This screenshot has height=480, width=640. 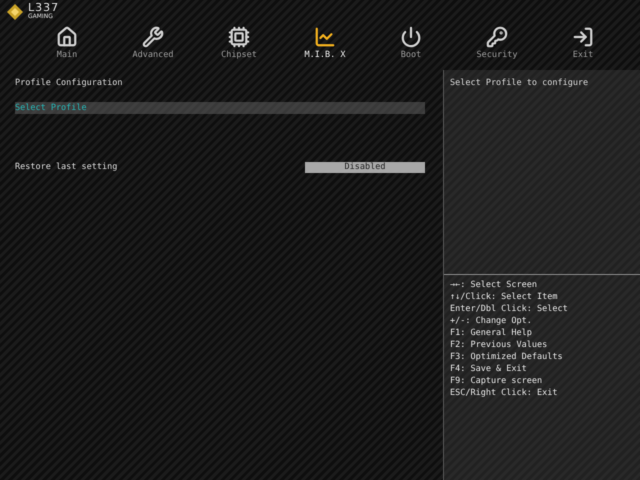 I want to click on key-help-line: ESC/Right Click: Exit, so click(x=503, y=393).